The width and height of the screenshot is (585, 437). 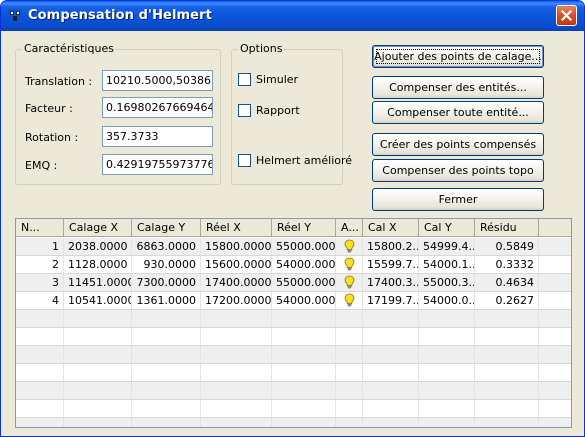 I want to click on app-icon, so click(x=15, y=16).